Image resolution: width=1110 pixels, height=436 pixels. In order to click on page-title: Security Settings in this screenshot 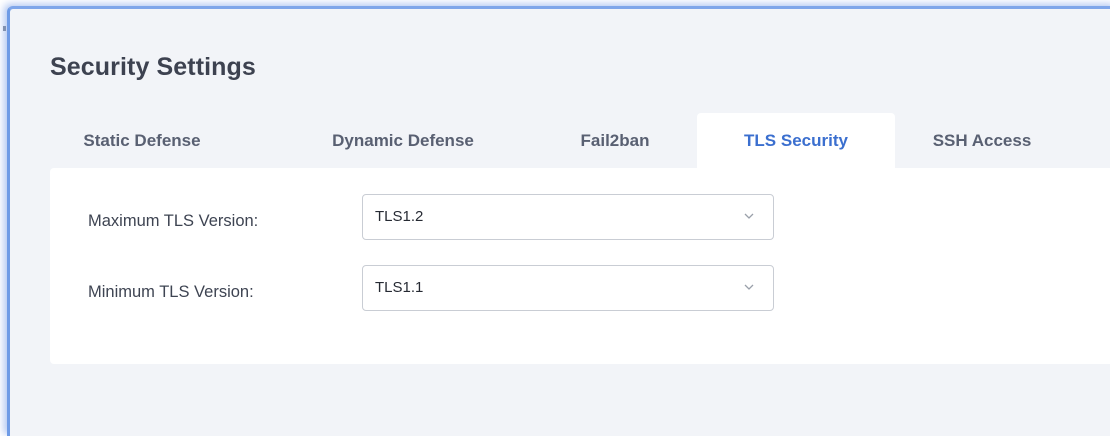, I will do `click(153, 67)`.